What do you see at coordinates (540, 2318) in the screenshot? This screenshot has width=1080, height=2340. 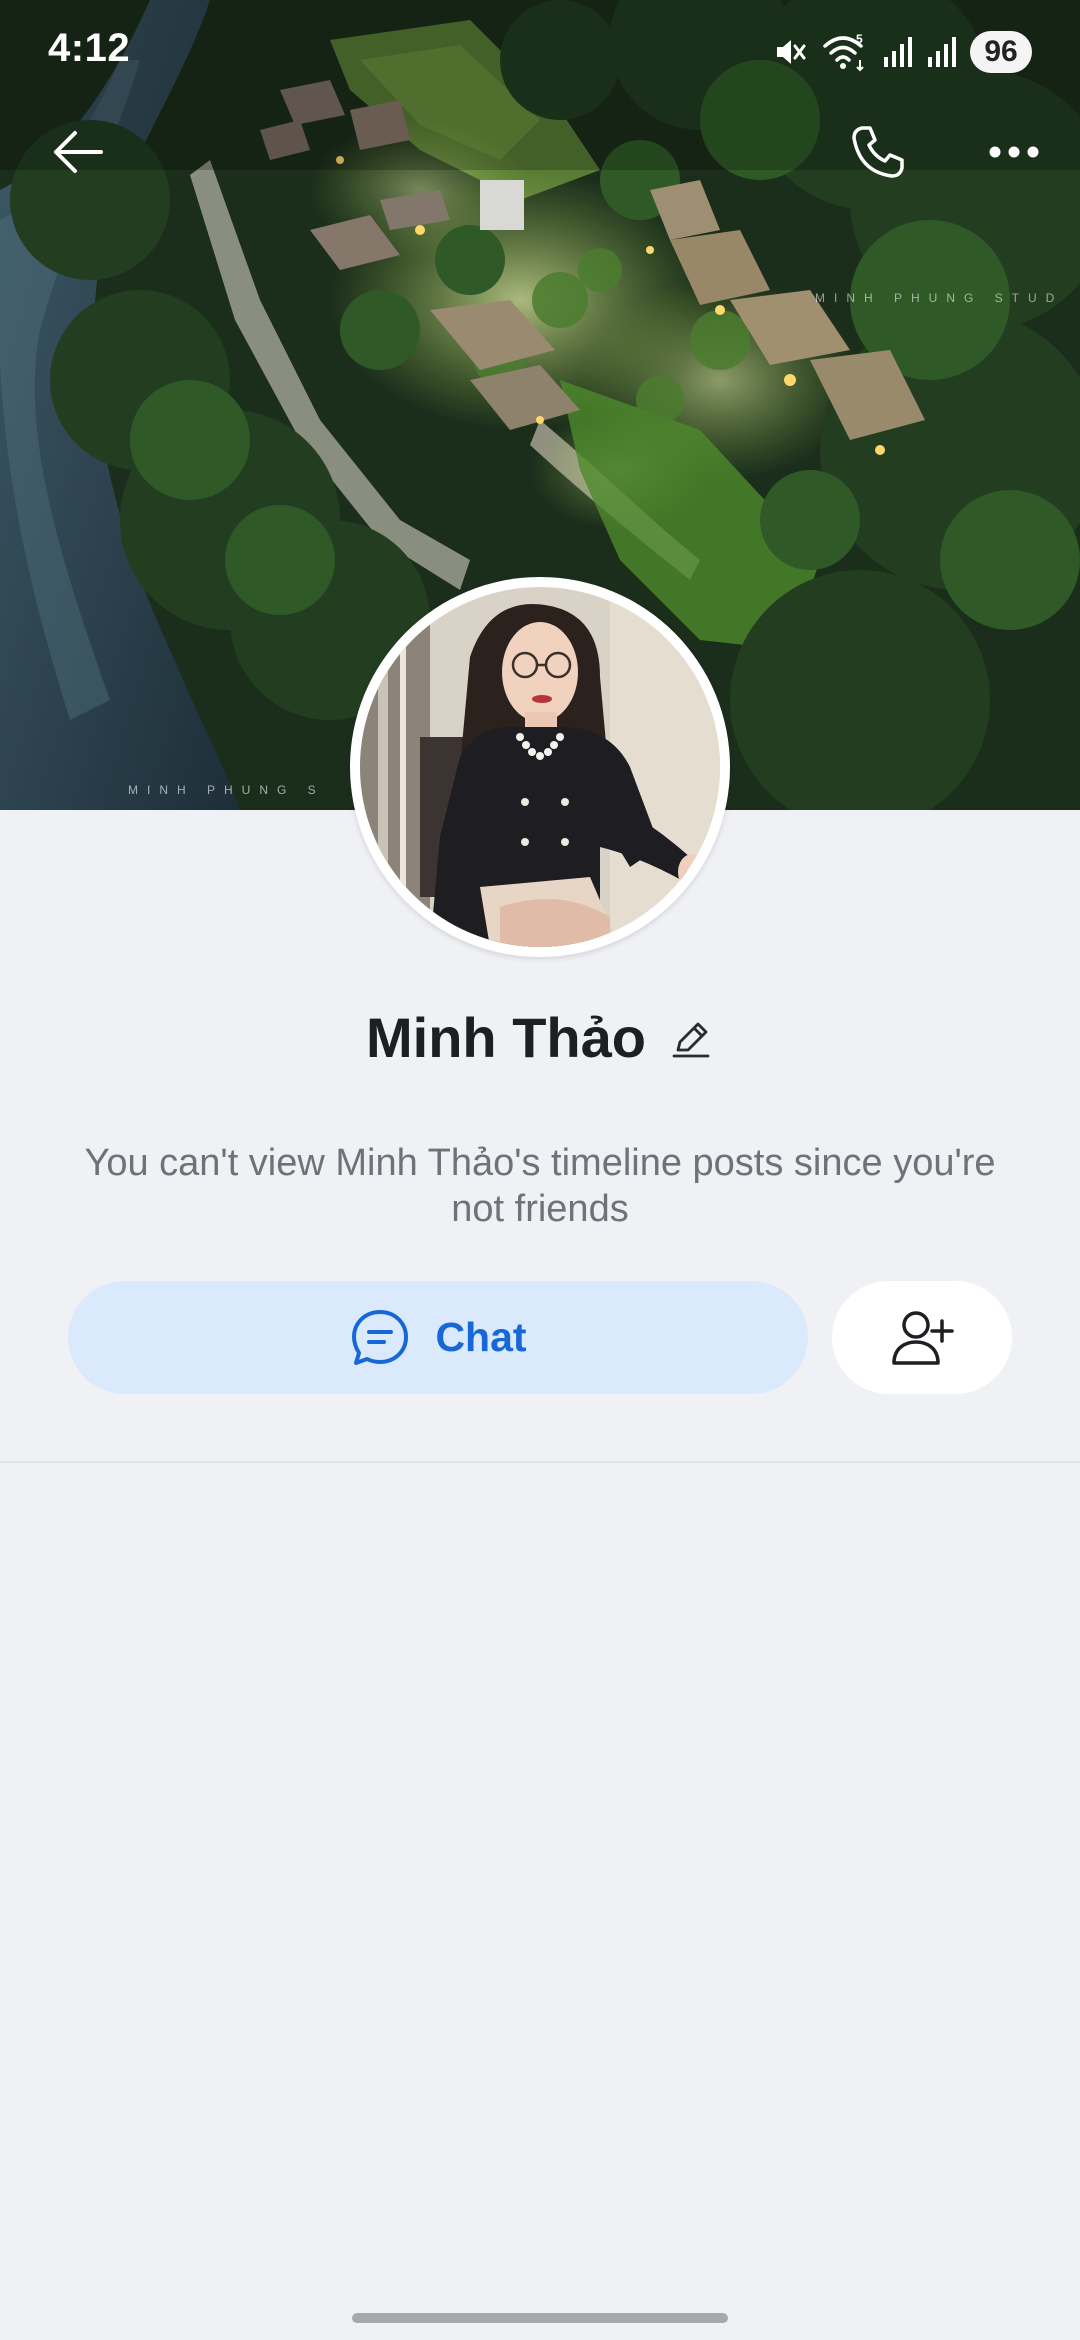 I see `home-indicator` at bounding box center [540, 2318].